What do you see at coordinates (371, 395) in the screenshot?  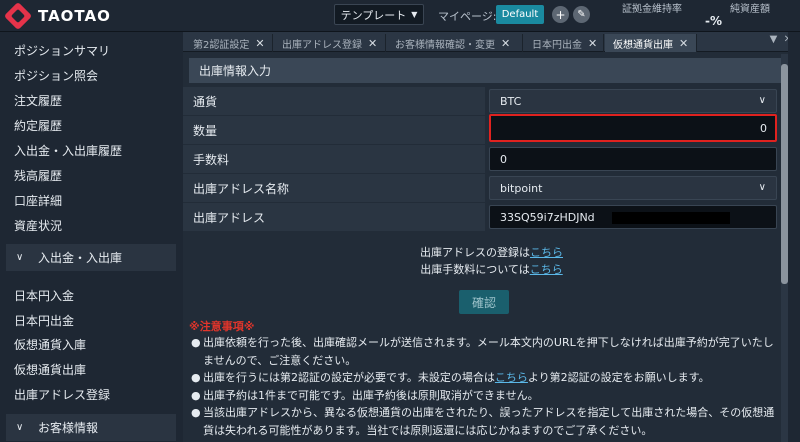 I see `notice-text: 出庫予約は1件まで可能です。出庫予約後は原則取消ができません。` at bounding box center [371, 395].